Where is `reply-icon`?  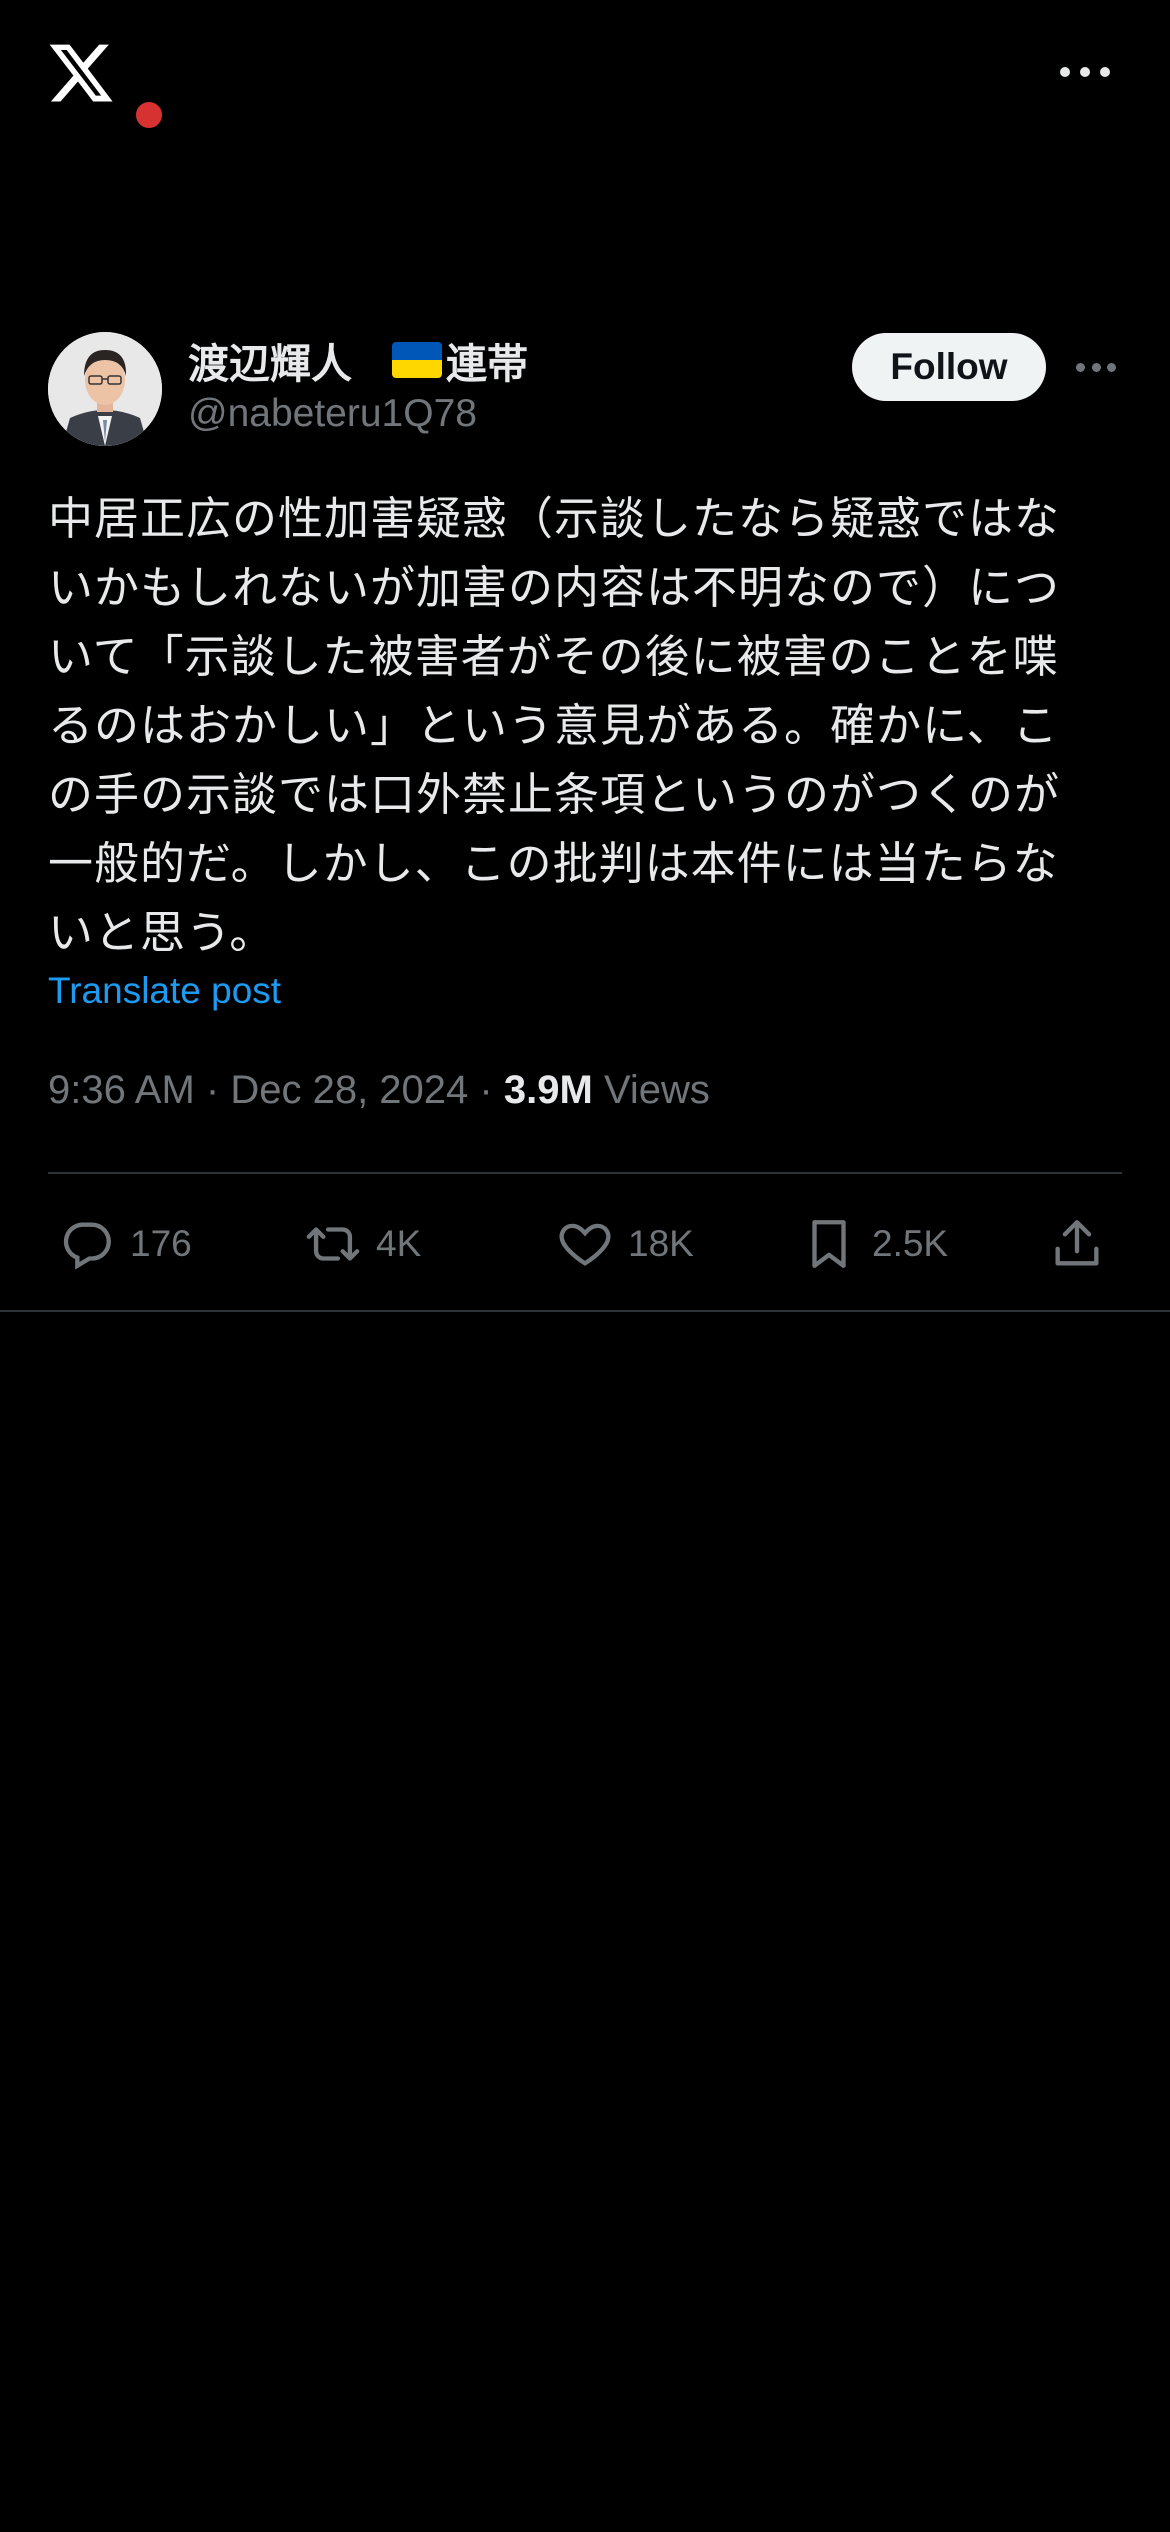
reply-icon is located at coordinates (87, 1246).